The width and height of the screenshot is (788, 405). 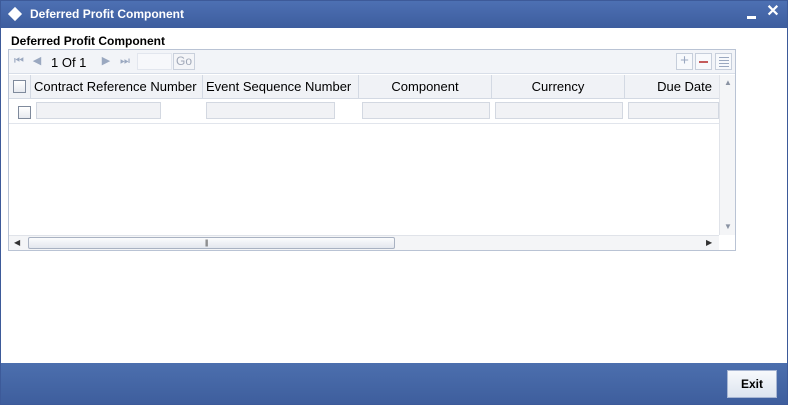 What do you see at coordinates (107, 14) in the screenshot?
I see `window-title: Deferred Profit Component` at bounding box center [107, 14].